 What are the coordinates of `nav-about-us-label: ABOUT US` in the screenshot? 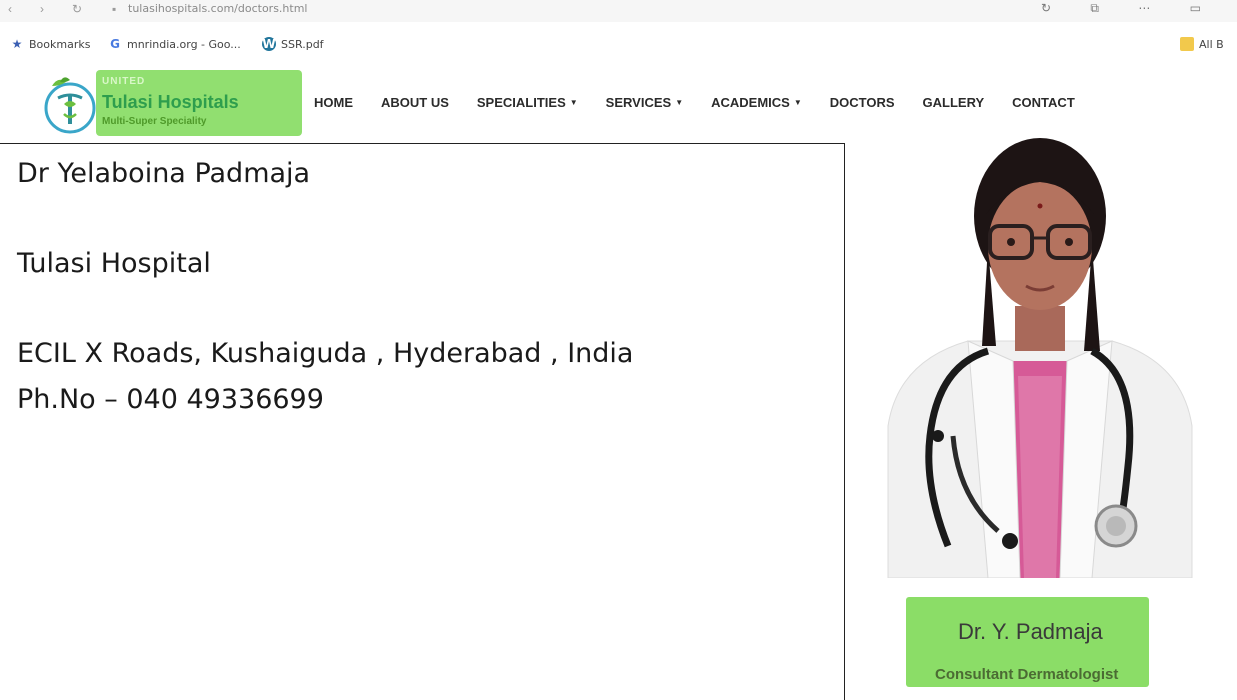 It's located at (415, 102).